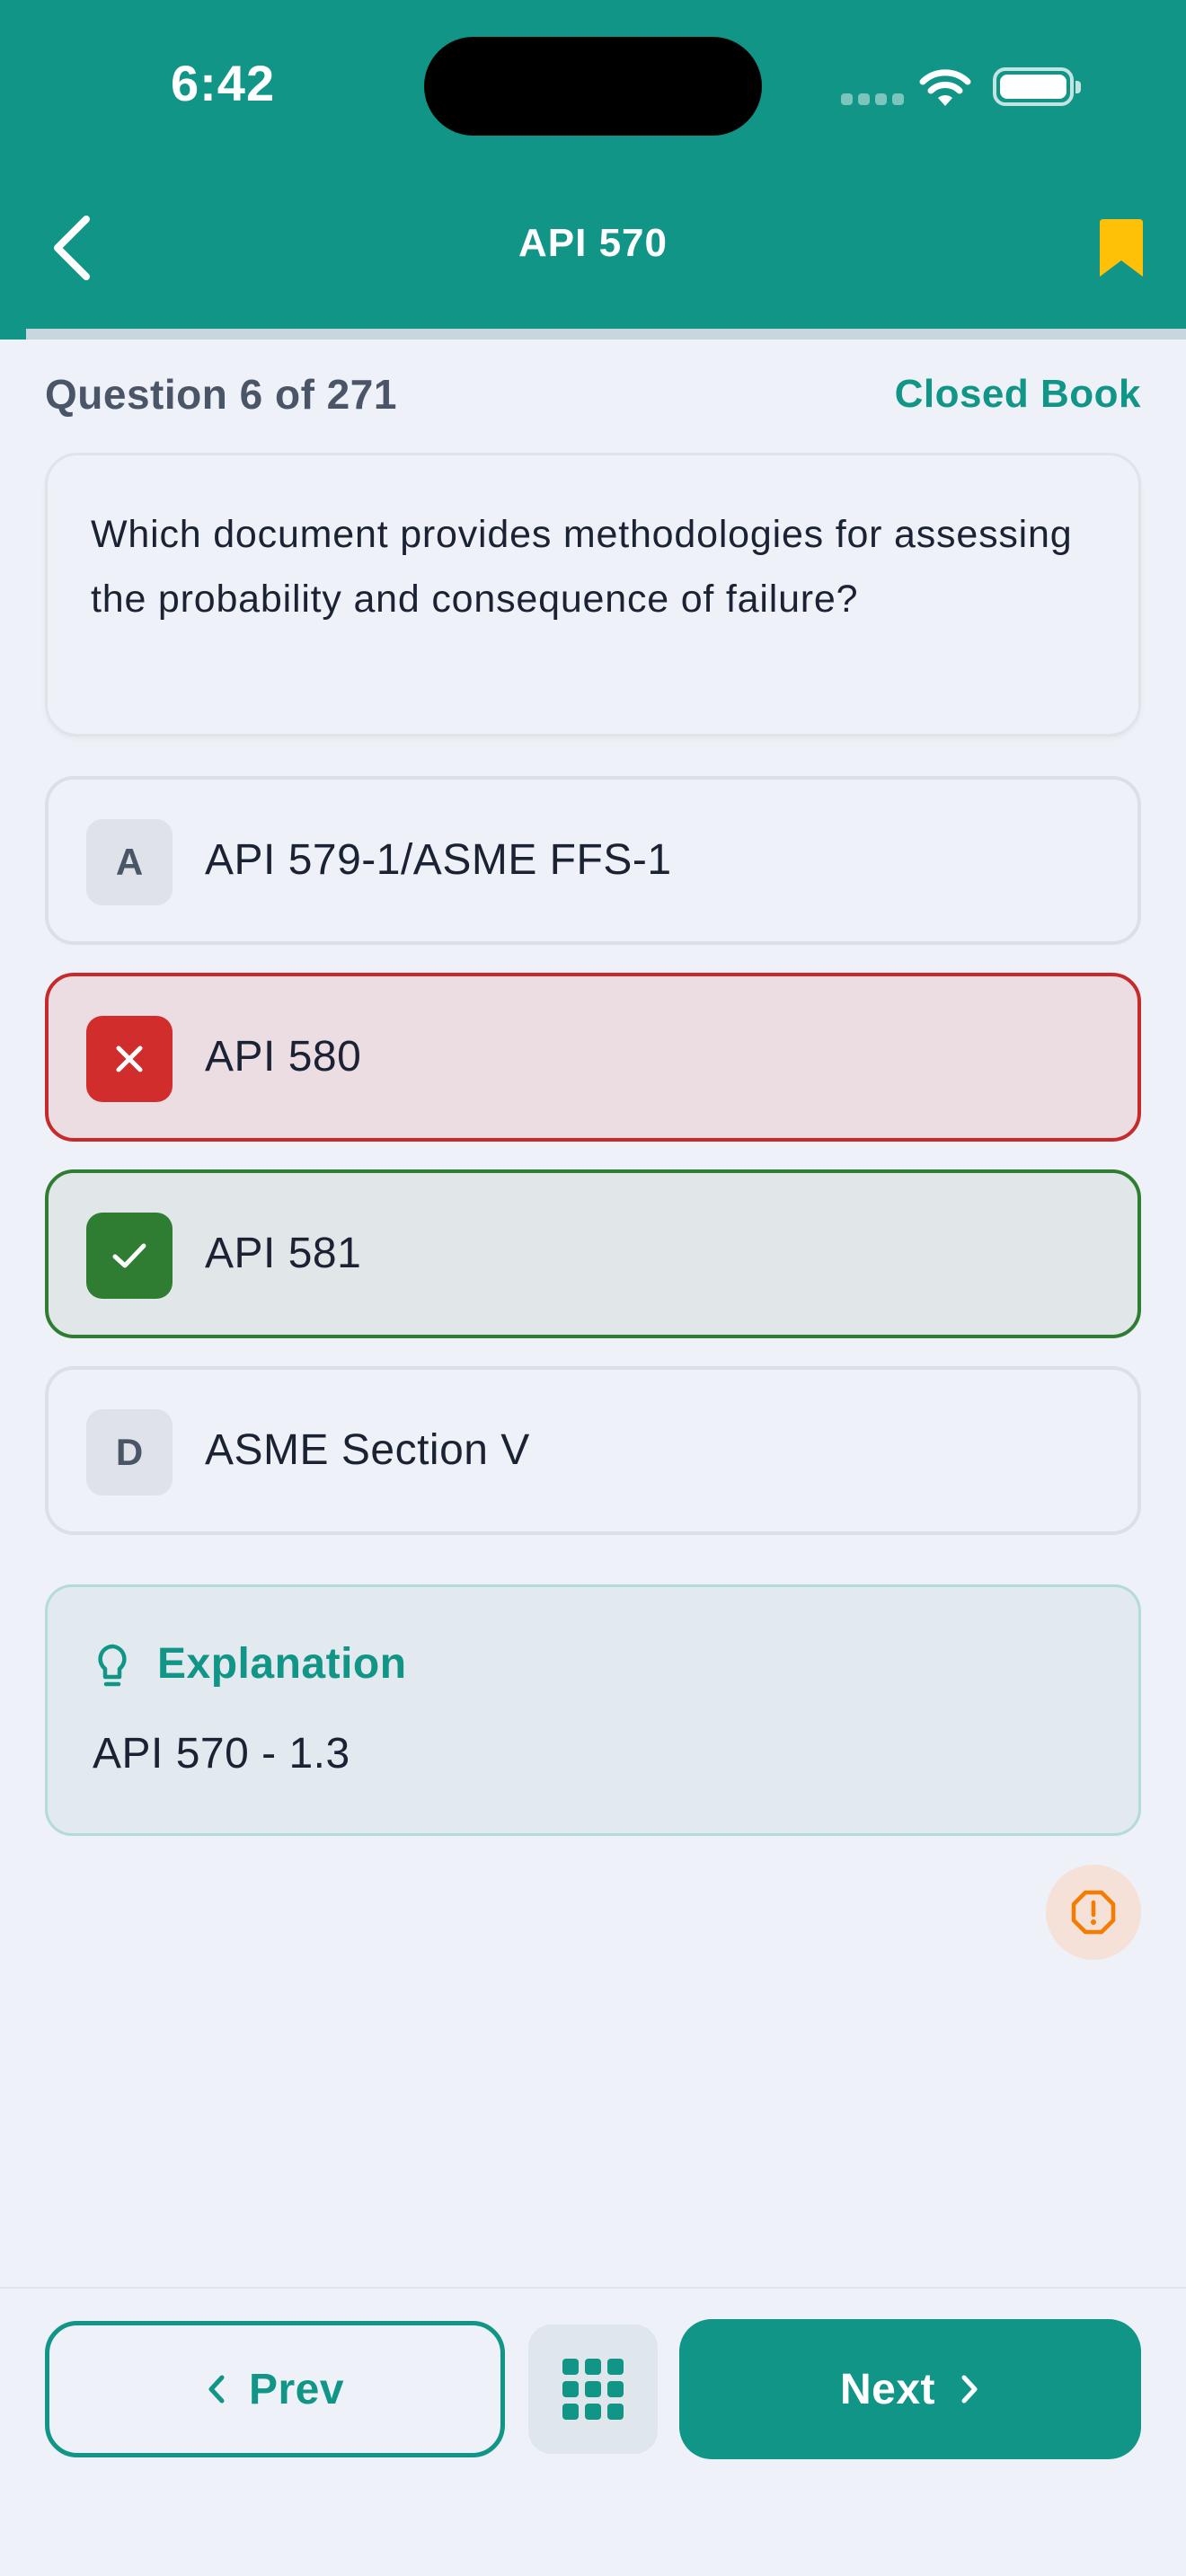  What do you see at coordinates (945, 87) in the screenshot?
I see `wifi-icon` at bounding box center [945, 87].